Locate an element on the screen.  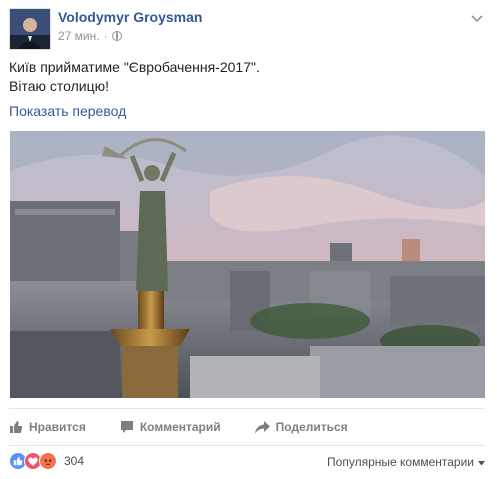
post-actions-bar: Нравится Комментарий Поделиться is located at coordinates (247, 427).